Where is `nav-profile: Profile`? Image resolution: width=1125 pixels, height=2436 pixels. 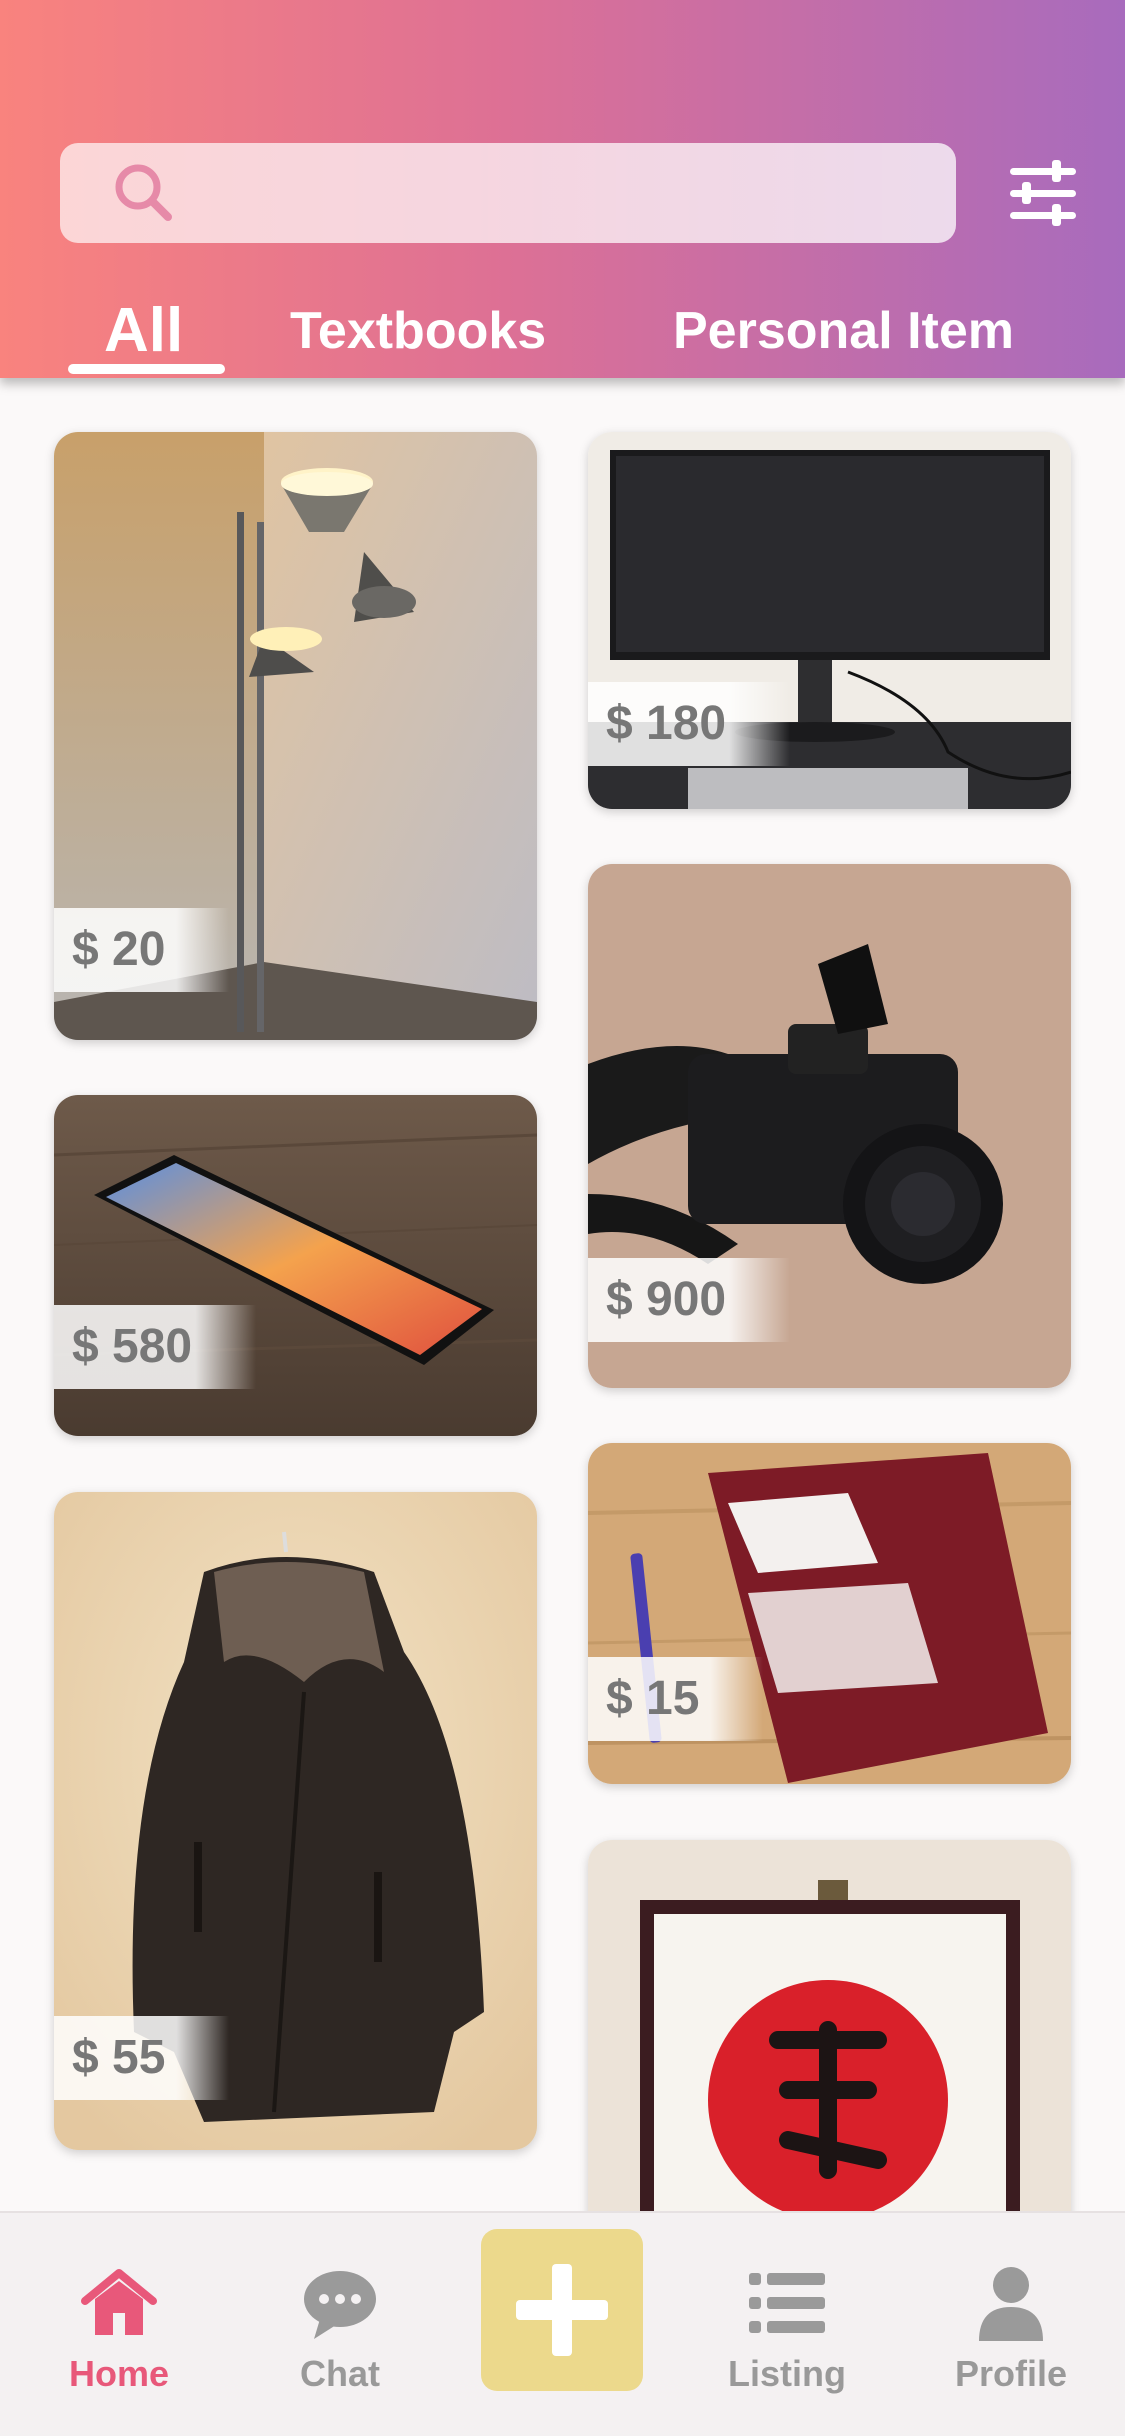 nav-profile: Profile is located at coordinates (1011, 2324).